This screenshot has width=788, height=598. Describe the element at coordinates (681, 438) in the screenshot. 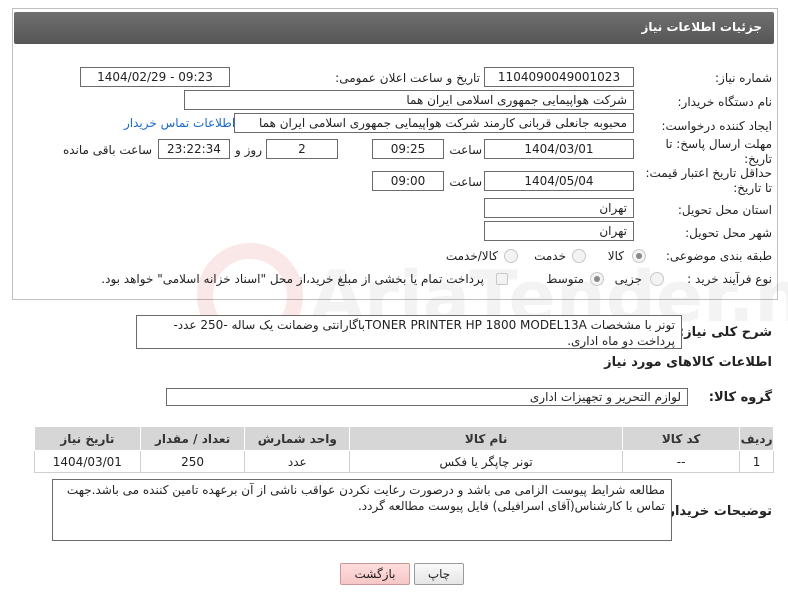

I see `col-header-code: کد کالا` at that location.